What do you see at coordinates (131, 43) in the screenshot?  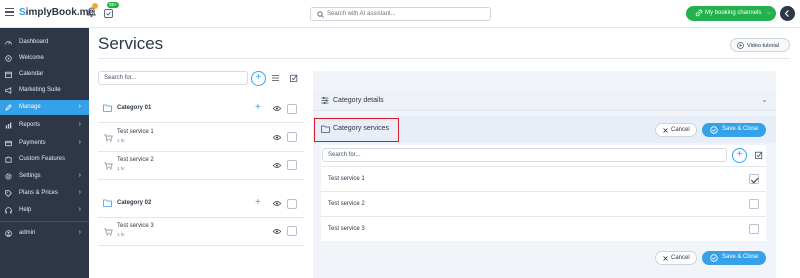 I see `page-title: Services` at bounding box center [131, 43].